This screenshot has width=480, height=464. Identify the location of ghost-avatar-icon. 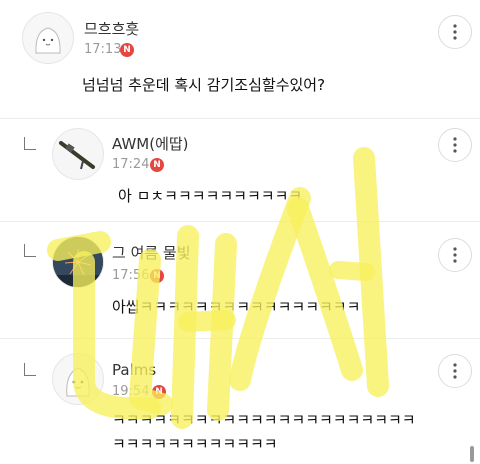
(48, 40).